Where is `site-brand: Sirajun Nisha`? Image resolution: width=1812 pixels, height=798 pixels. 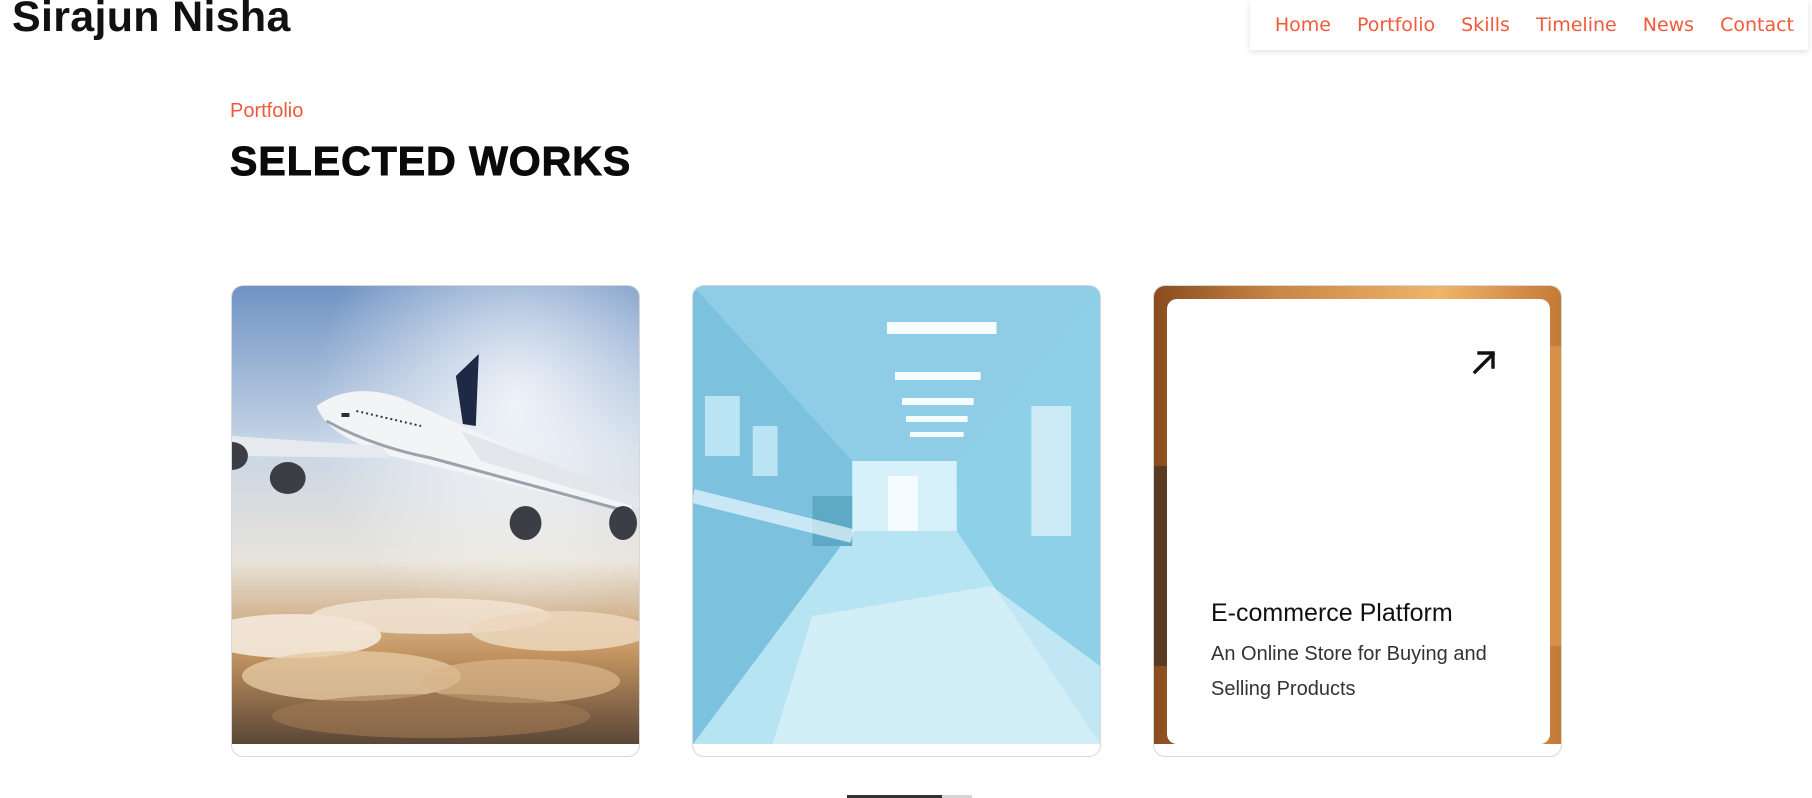
site-brand: Sirajun Nisha is located at coordinates (151, 19).